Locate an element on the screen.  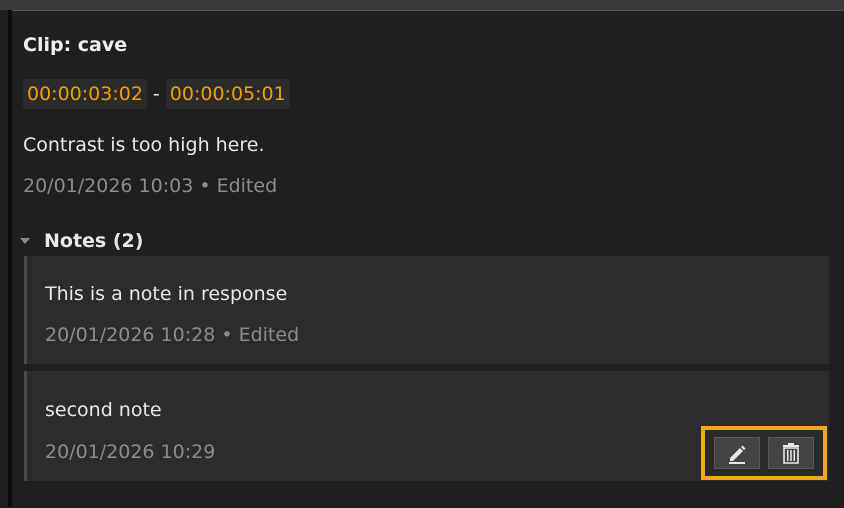
delete-note-button is located at coordinates (791, 453).